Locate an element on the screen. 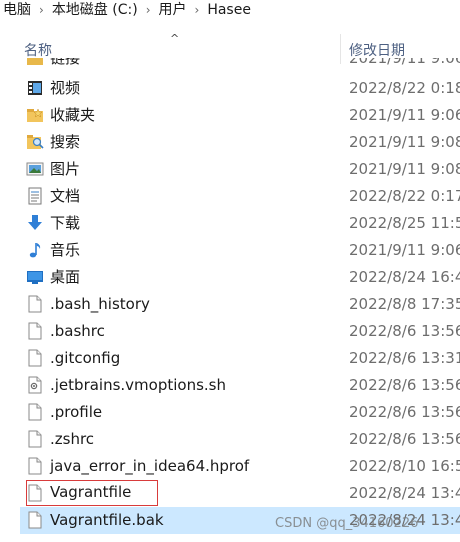 This screenshot has height=542, width=460. list-item: 下载 2022/8/25 11:5 is located at coordinates (230, 223).